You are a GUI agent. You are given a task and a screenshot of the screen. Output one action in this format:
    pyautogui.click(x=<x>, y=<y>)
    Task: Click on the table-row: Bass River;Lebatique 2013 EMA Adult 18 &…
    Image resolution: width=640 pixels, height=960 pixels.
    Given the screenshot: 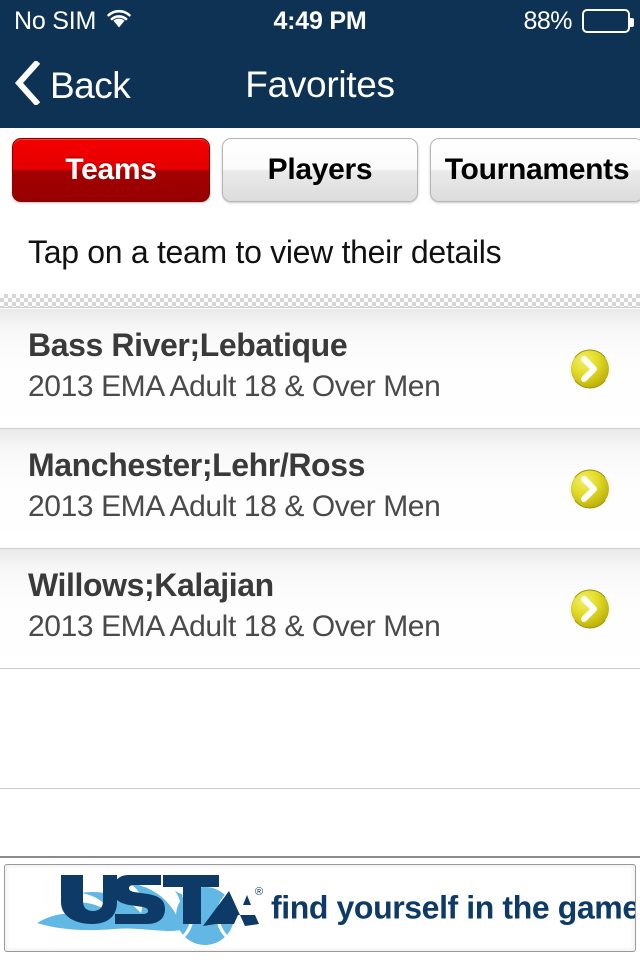 What is the action you would take?
    pyautogui.click(x=320, y=369)
    